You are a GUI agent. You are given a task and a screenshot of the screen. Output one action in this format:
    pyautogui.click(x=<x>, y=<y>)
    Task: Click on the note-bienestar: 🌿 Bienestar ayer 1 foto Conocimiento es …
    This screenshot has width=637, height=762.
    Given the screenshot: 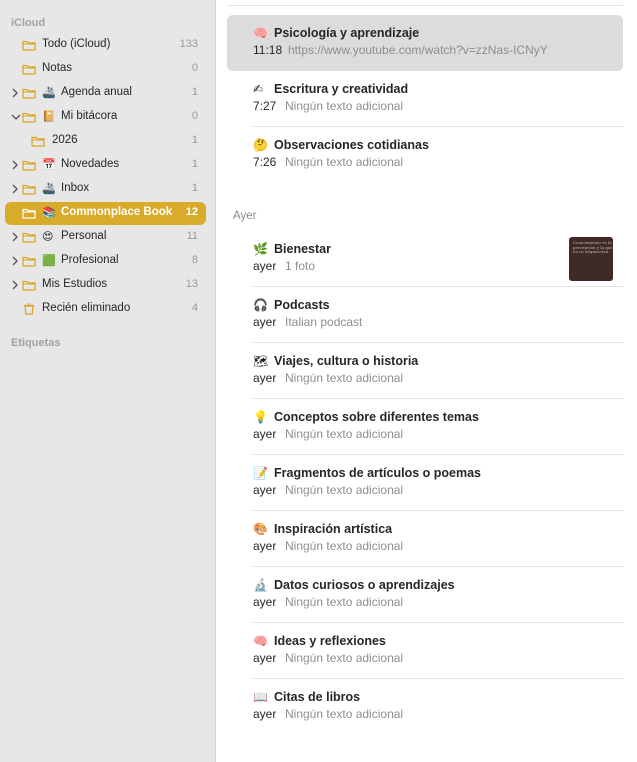 What is the action you would take?
    pyautogui.click(x=425, y=259)
    